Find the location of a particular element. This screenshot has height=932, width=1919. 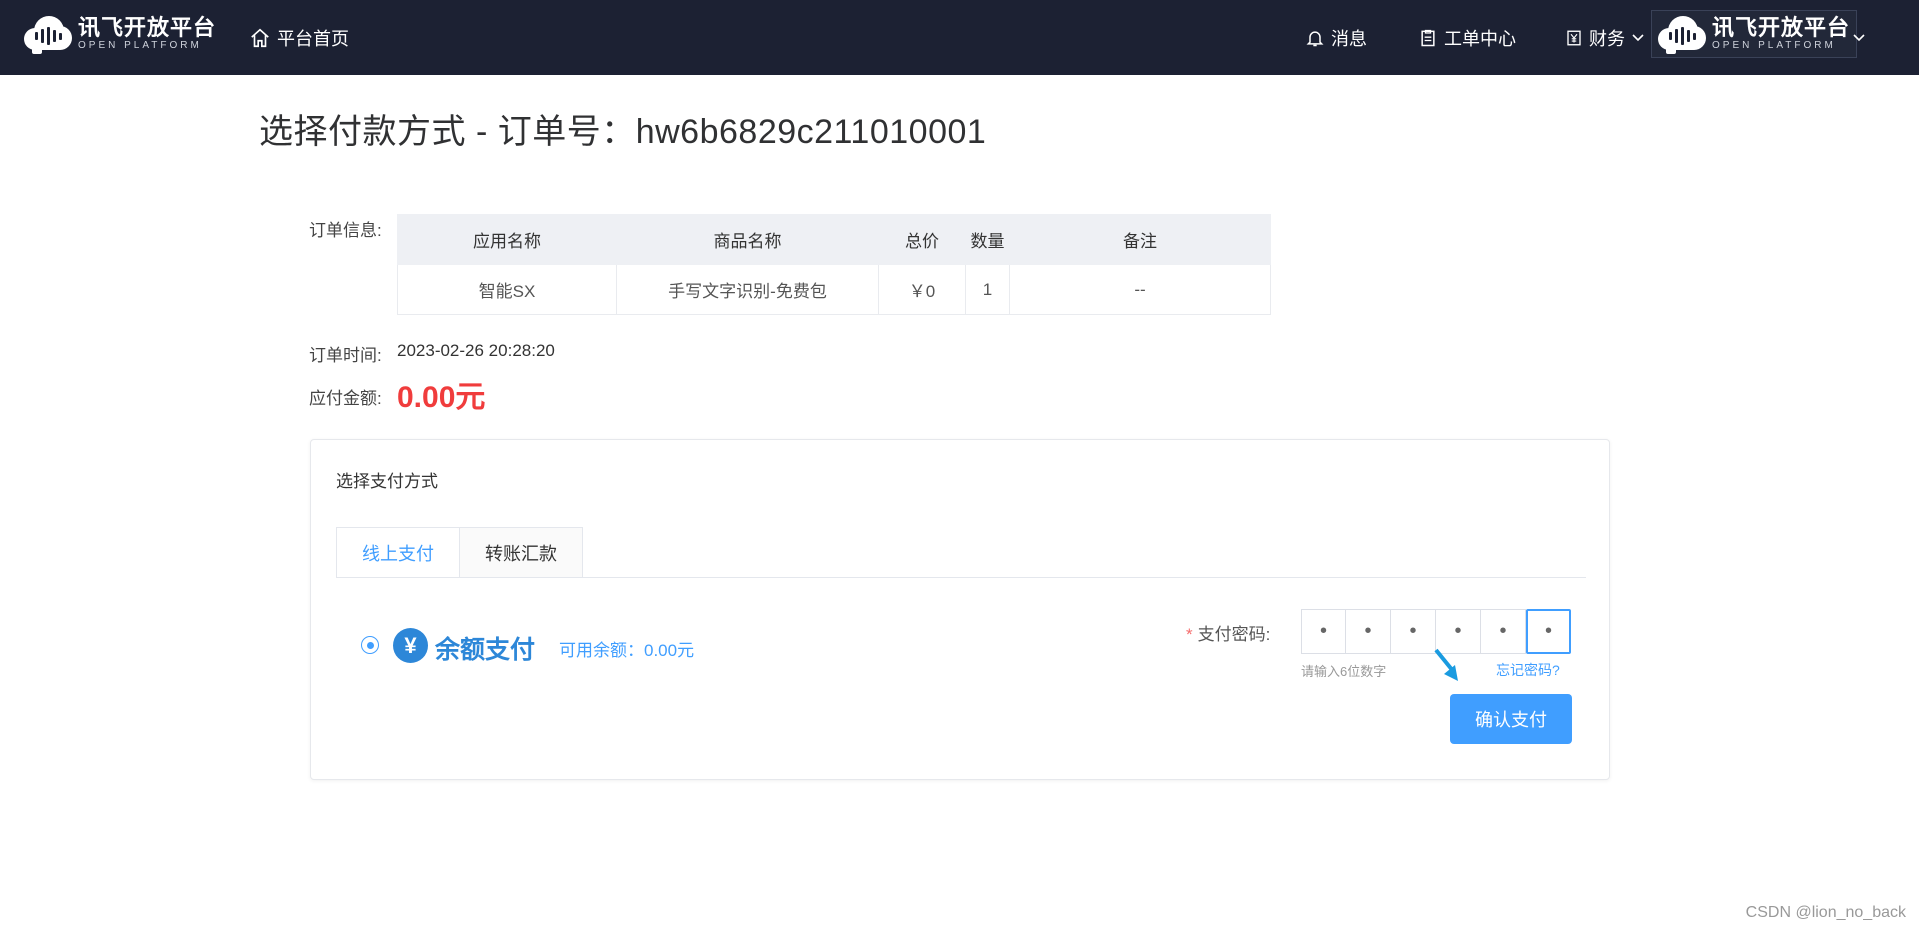

column-header-quantity: 数量 is located at coordinates (987, 239).